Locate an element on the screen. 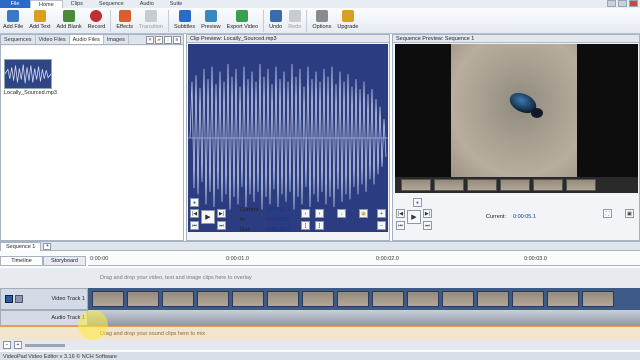 The height and width of the screenshot is (360, 640). export-video-button: Export Video is located at coordinates (242, 22).